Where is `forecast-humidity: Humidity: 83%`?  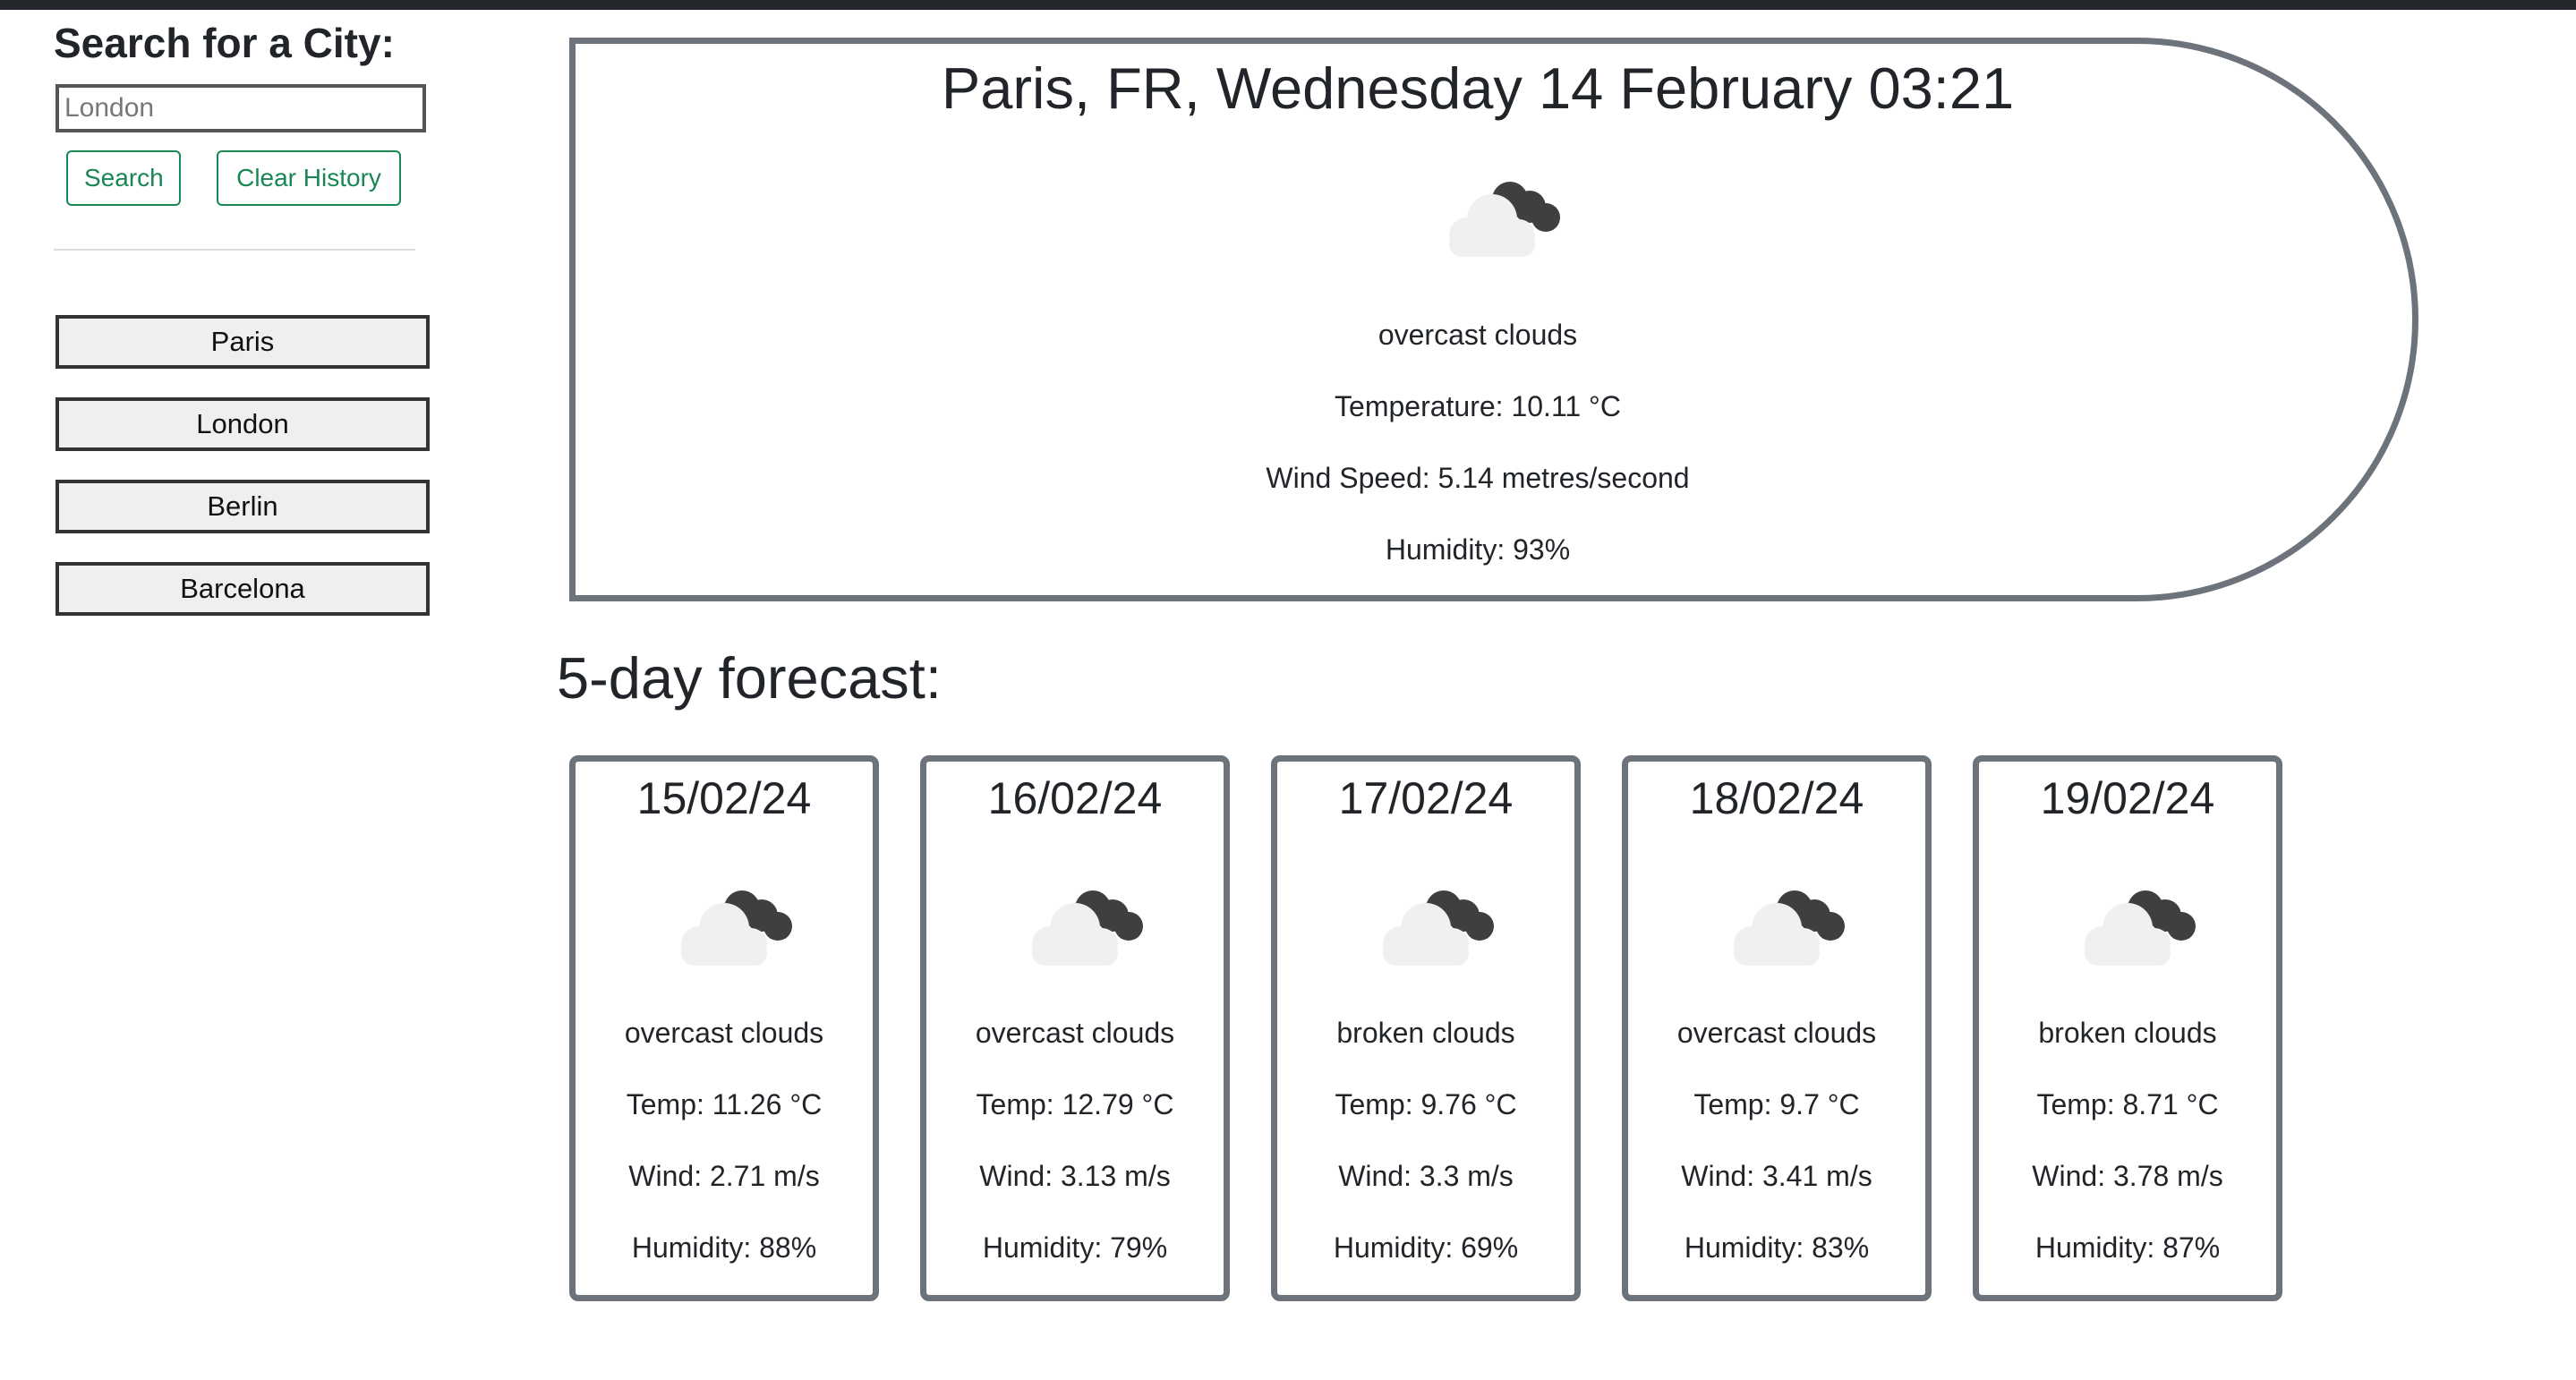
forecast-humidity: Humidity: 83% is located at coordinates (1777, 1247).